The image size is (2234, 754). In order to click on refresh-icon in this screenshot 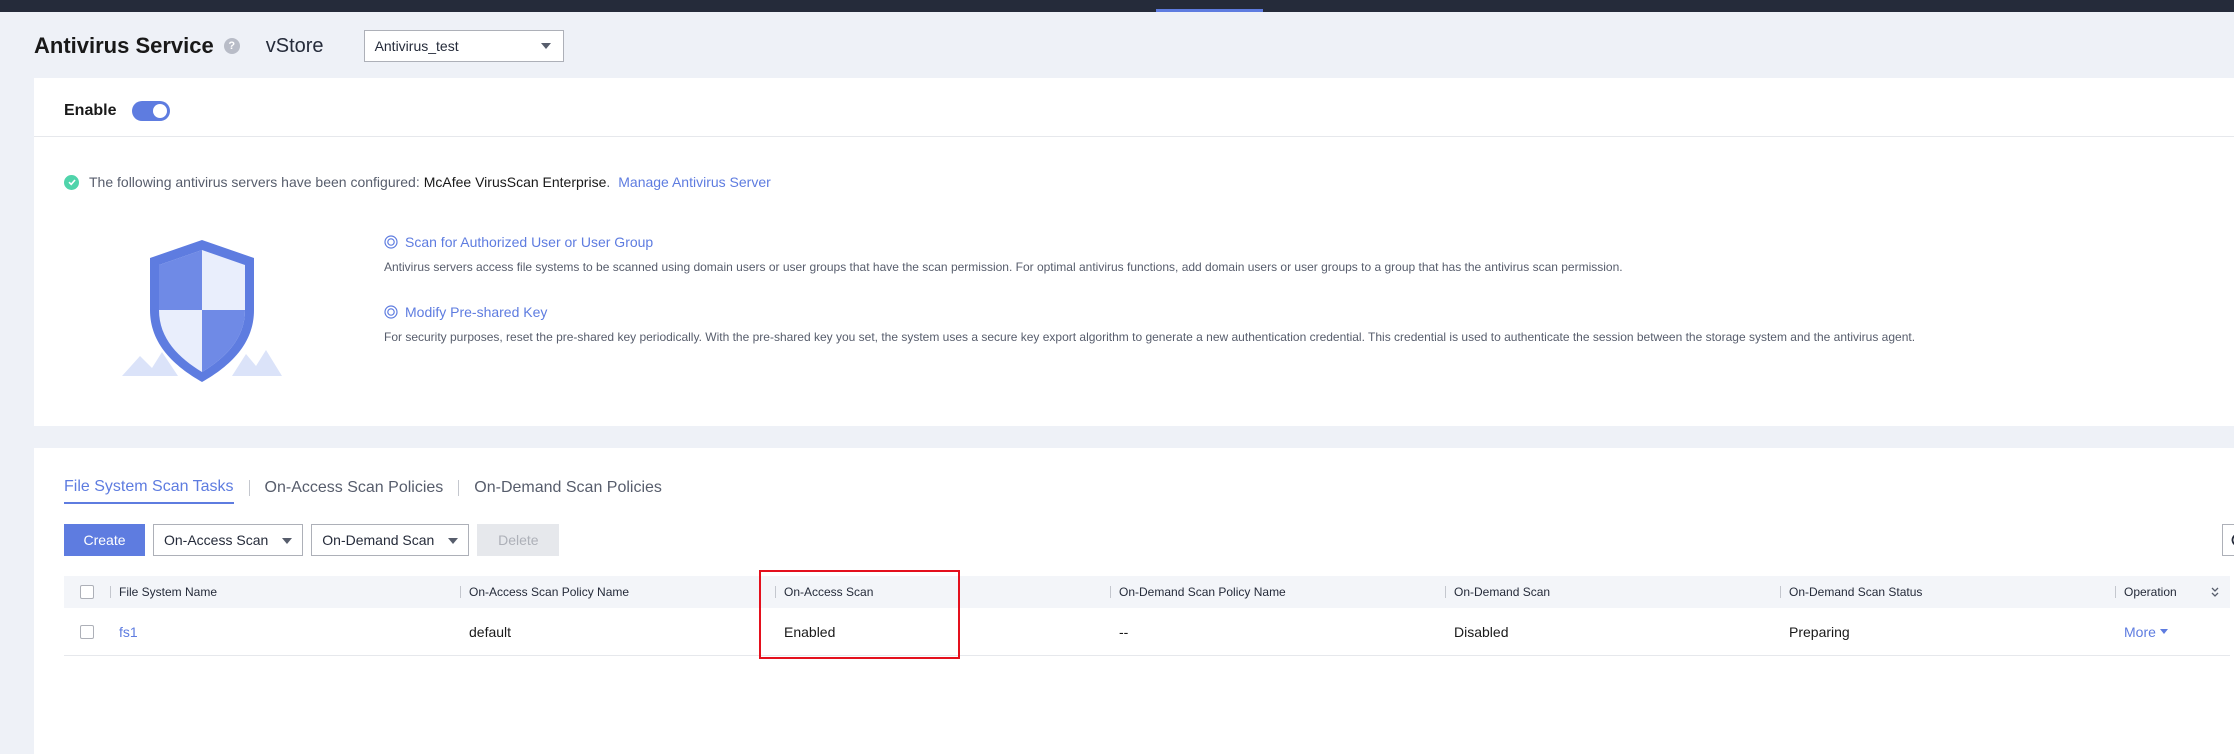, I will do `click(2232, 539)`.